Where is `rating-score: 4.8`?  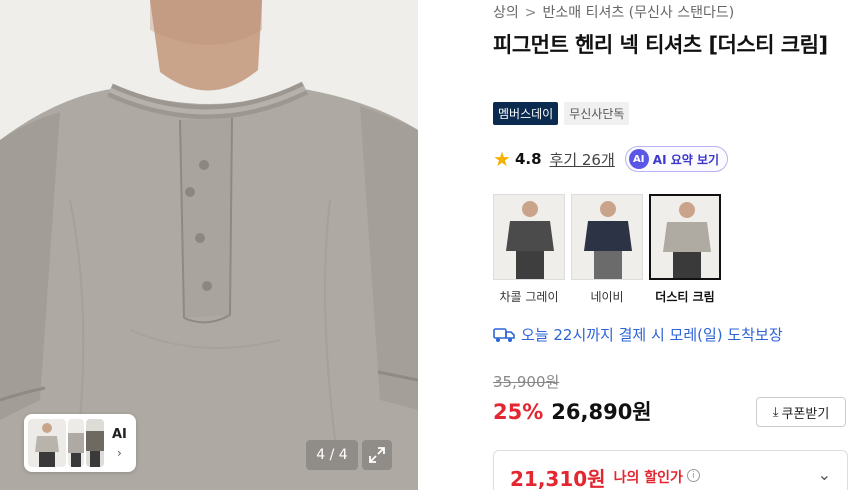
rating-score: 4.8 is located at coordinates (528, 159).